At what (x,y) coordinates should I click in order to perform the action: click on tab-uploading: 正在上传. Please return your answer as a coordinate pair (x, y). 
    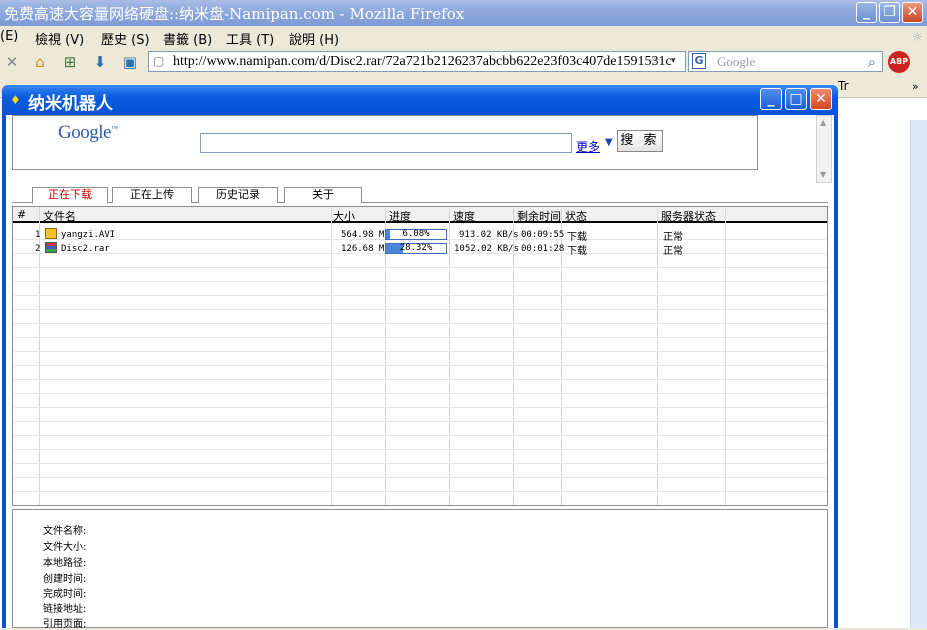
    Looking at the image, I should click on (152, 195).